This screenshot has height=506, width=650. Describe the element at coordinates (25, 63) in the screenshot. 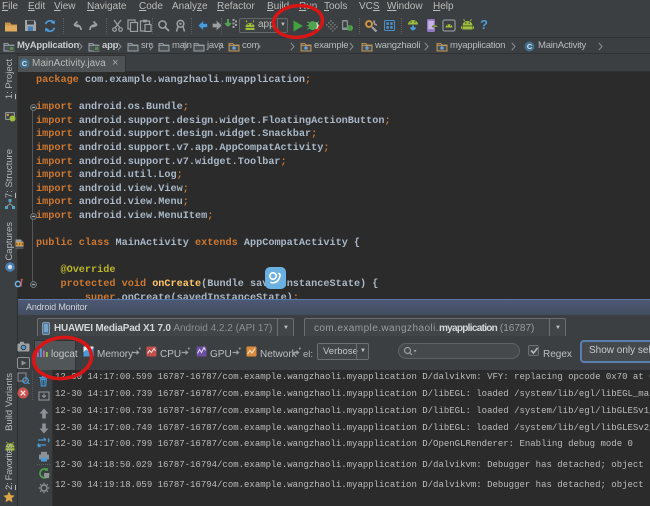

I see `svg-text: C` at that location.